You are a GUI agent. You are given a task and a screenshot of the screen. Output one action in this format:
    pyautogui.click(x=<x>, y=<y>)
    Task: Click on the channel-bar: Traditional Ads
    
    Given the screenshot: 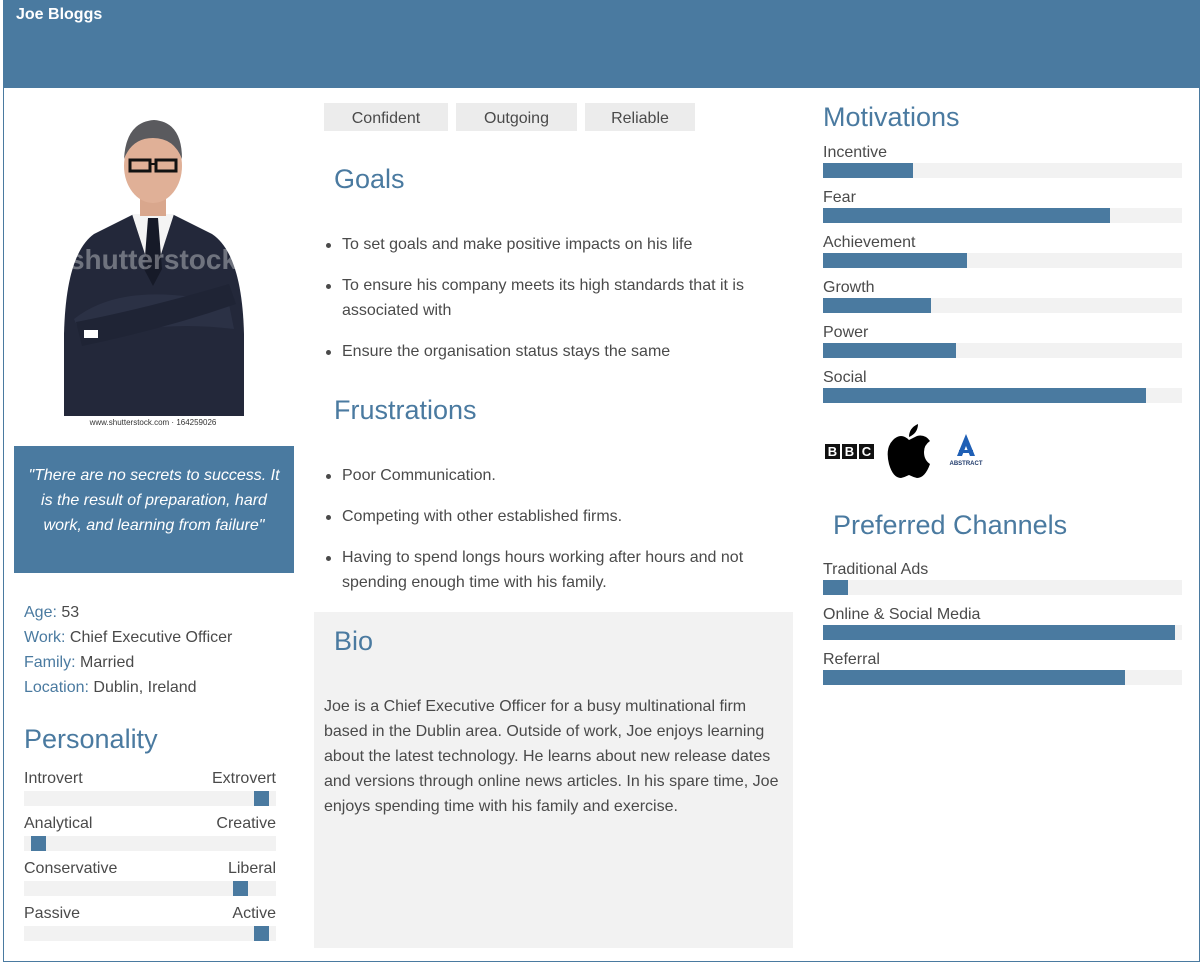 What is the action you would take?
    pyautogui.click(x=1002, y=577)
    